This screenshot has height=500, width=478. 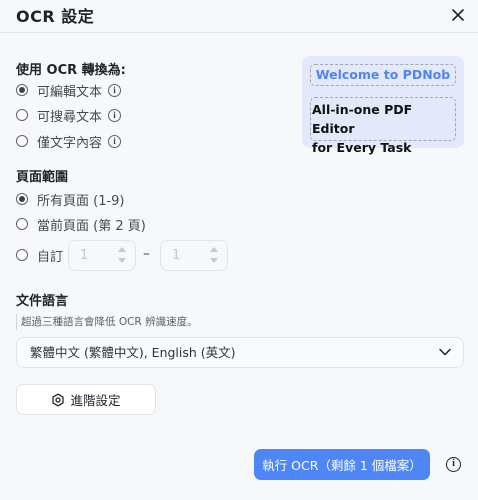 I want to click on promo-tagline: All-in-one PDF Editor for Every Task, so click(x=383, y=126).